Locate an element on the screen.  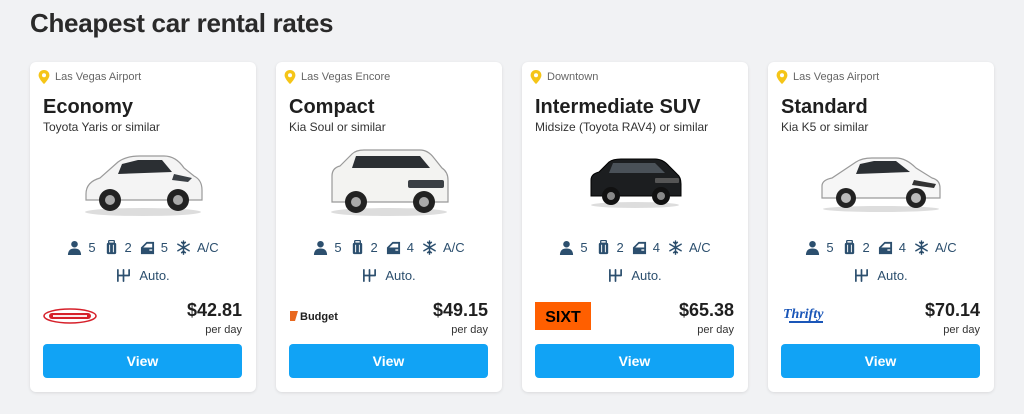
car-model: Kia Soul or similar is located at coordinates (337, 127).